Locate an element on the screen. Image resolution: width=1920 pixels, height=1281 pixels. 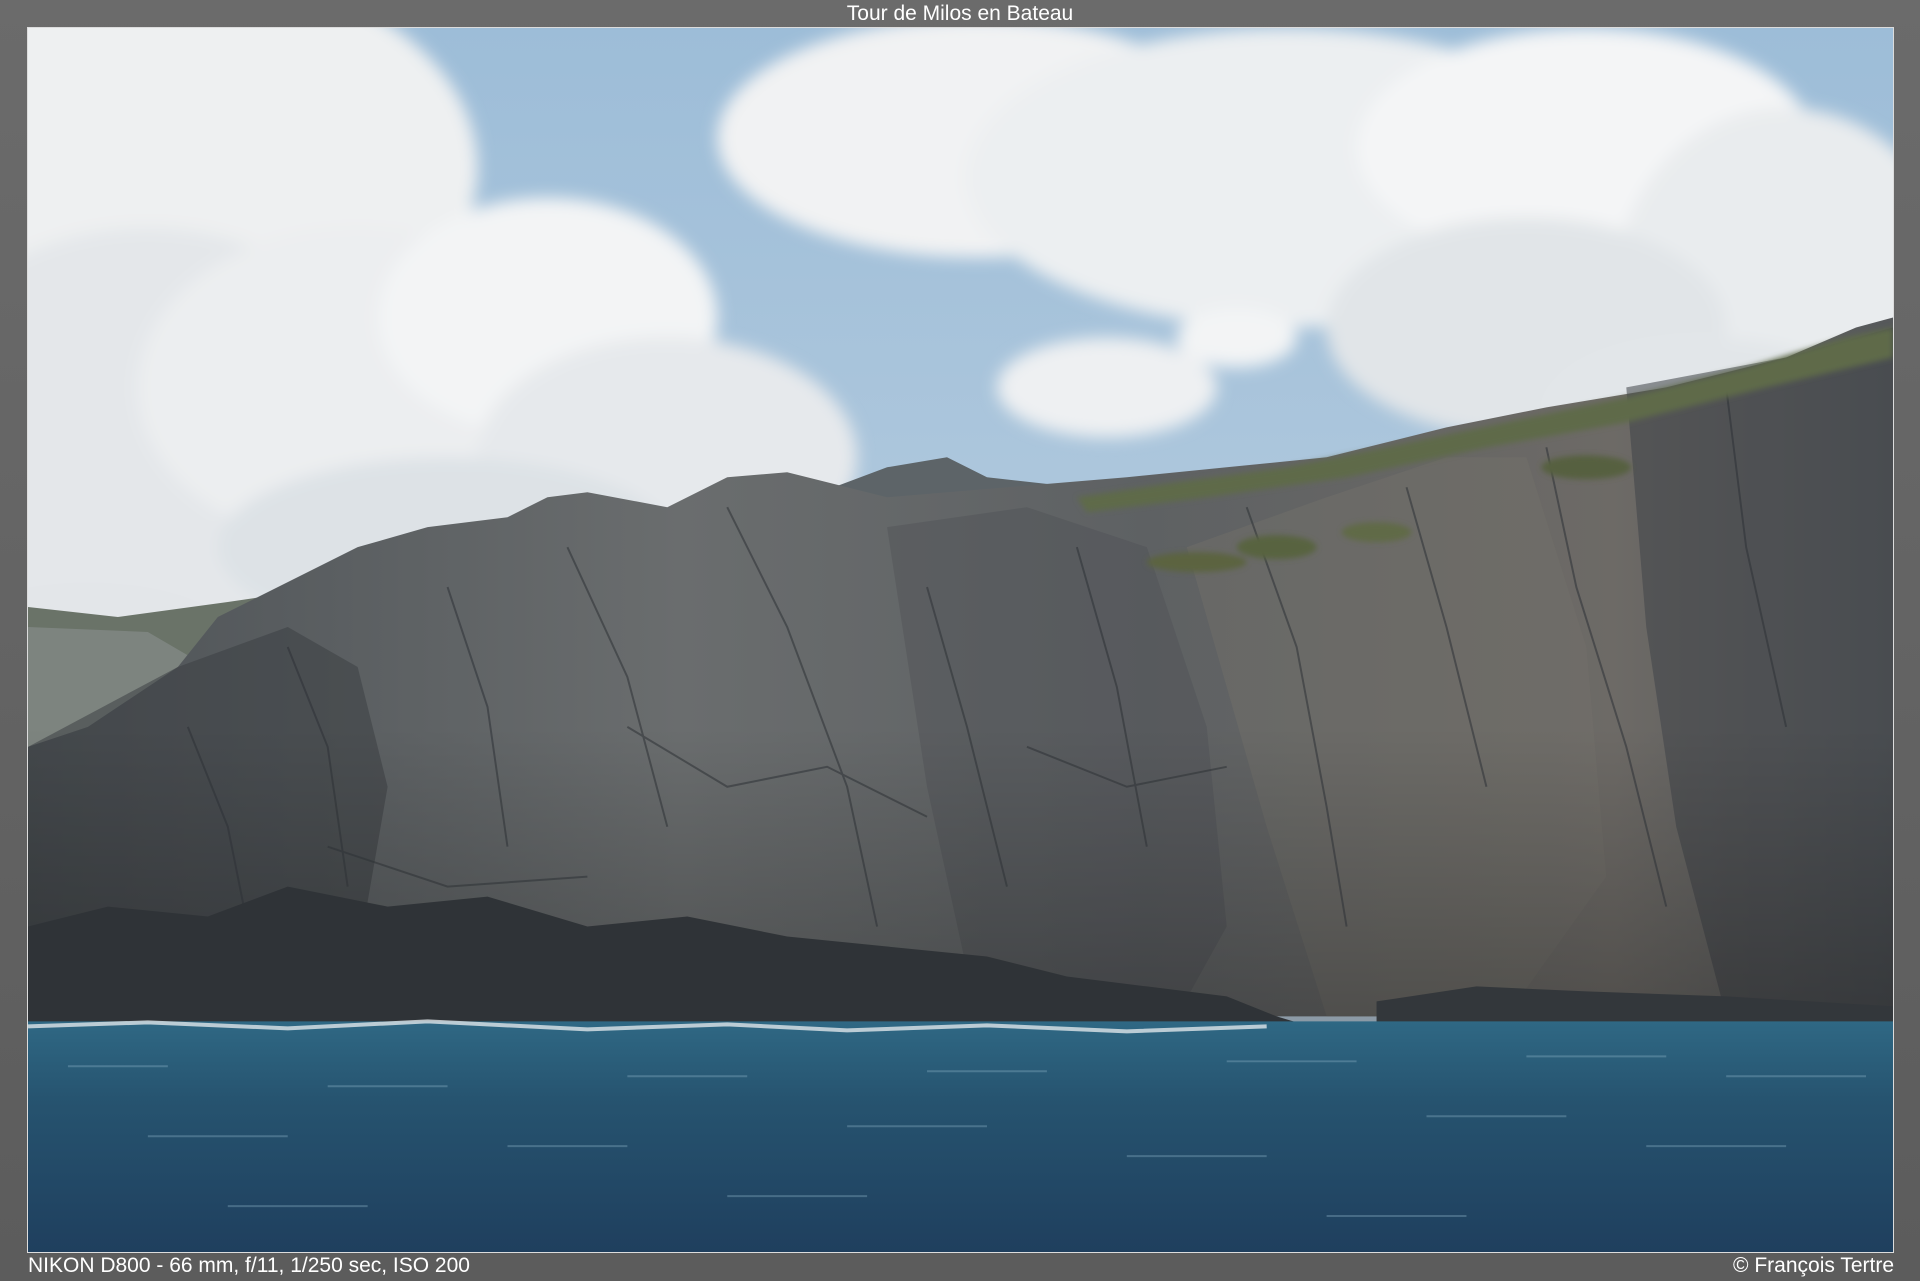
photo-title: Tour de Milos en Bateau is located at coordinates (960, 13).